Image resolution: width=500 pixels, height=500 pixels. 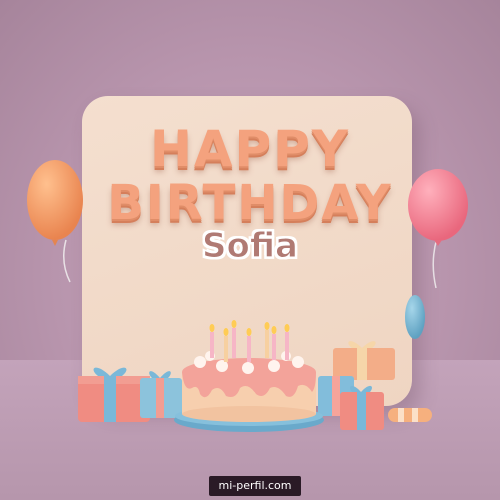 I want to click on gift-right-top, so click(x=364, y=360).